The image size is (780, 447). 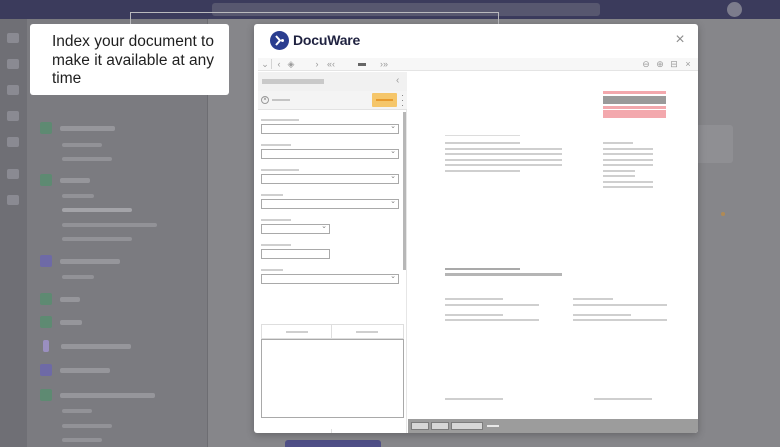 I want to click on panel-tabs, so click(x=332, y=331).